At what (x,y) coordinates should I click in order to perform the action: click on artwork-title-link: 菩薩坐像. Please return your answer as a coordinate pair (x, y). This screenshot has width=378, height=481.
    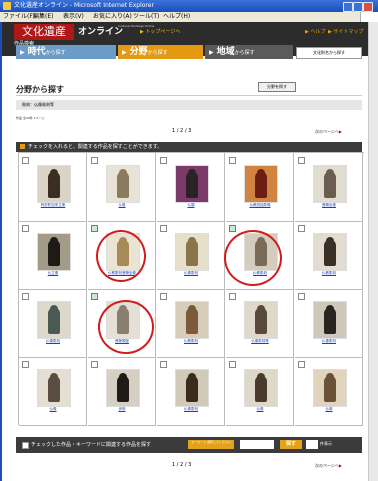
    Looking at the image, I should click on (329, 209).